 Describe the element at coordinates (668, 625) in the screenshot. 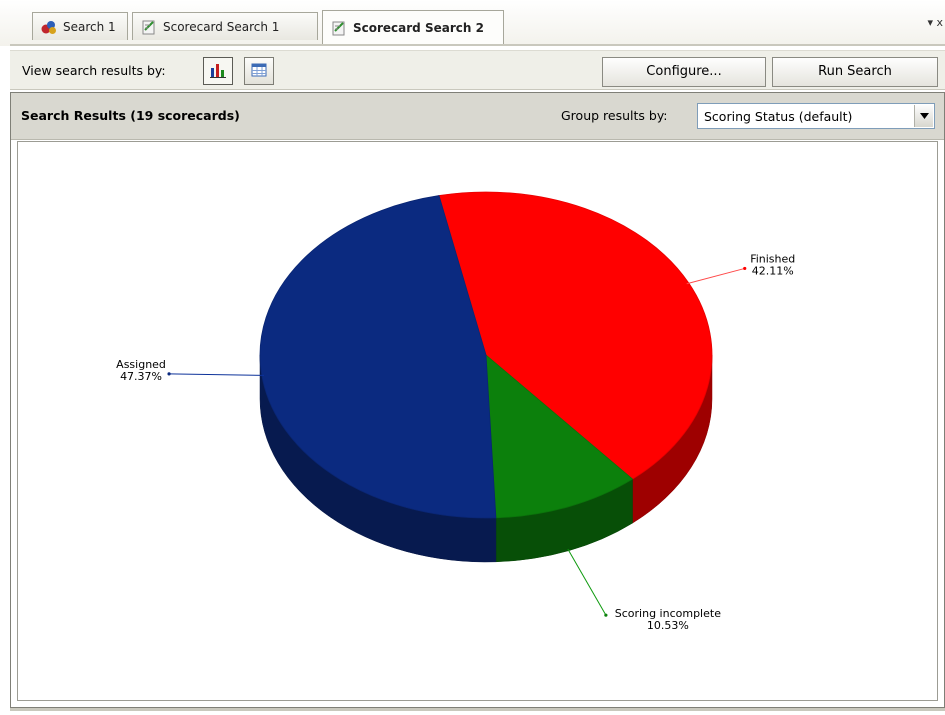

I see `slice-value-label: 10.53%` at that location.